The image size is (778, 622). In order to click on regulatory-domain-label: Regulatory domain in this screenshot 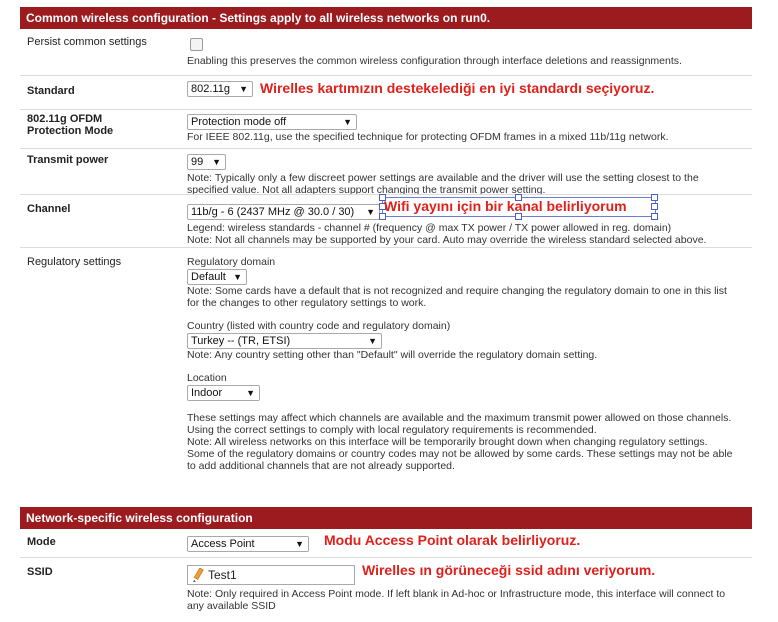, I will do `click(231, 262)`.